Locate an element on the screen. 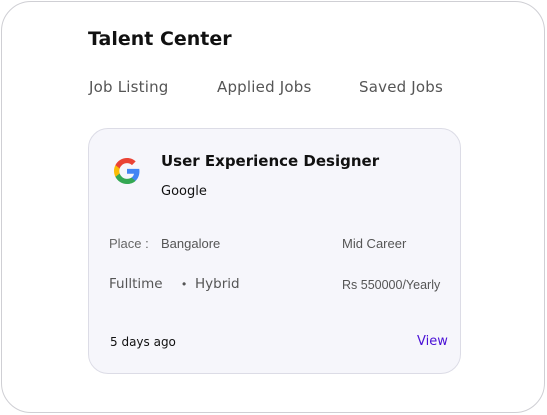 The image size is (547, 415). tab-applied-jobs: Applied Jobs is located at coordinates (264, 87).